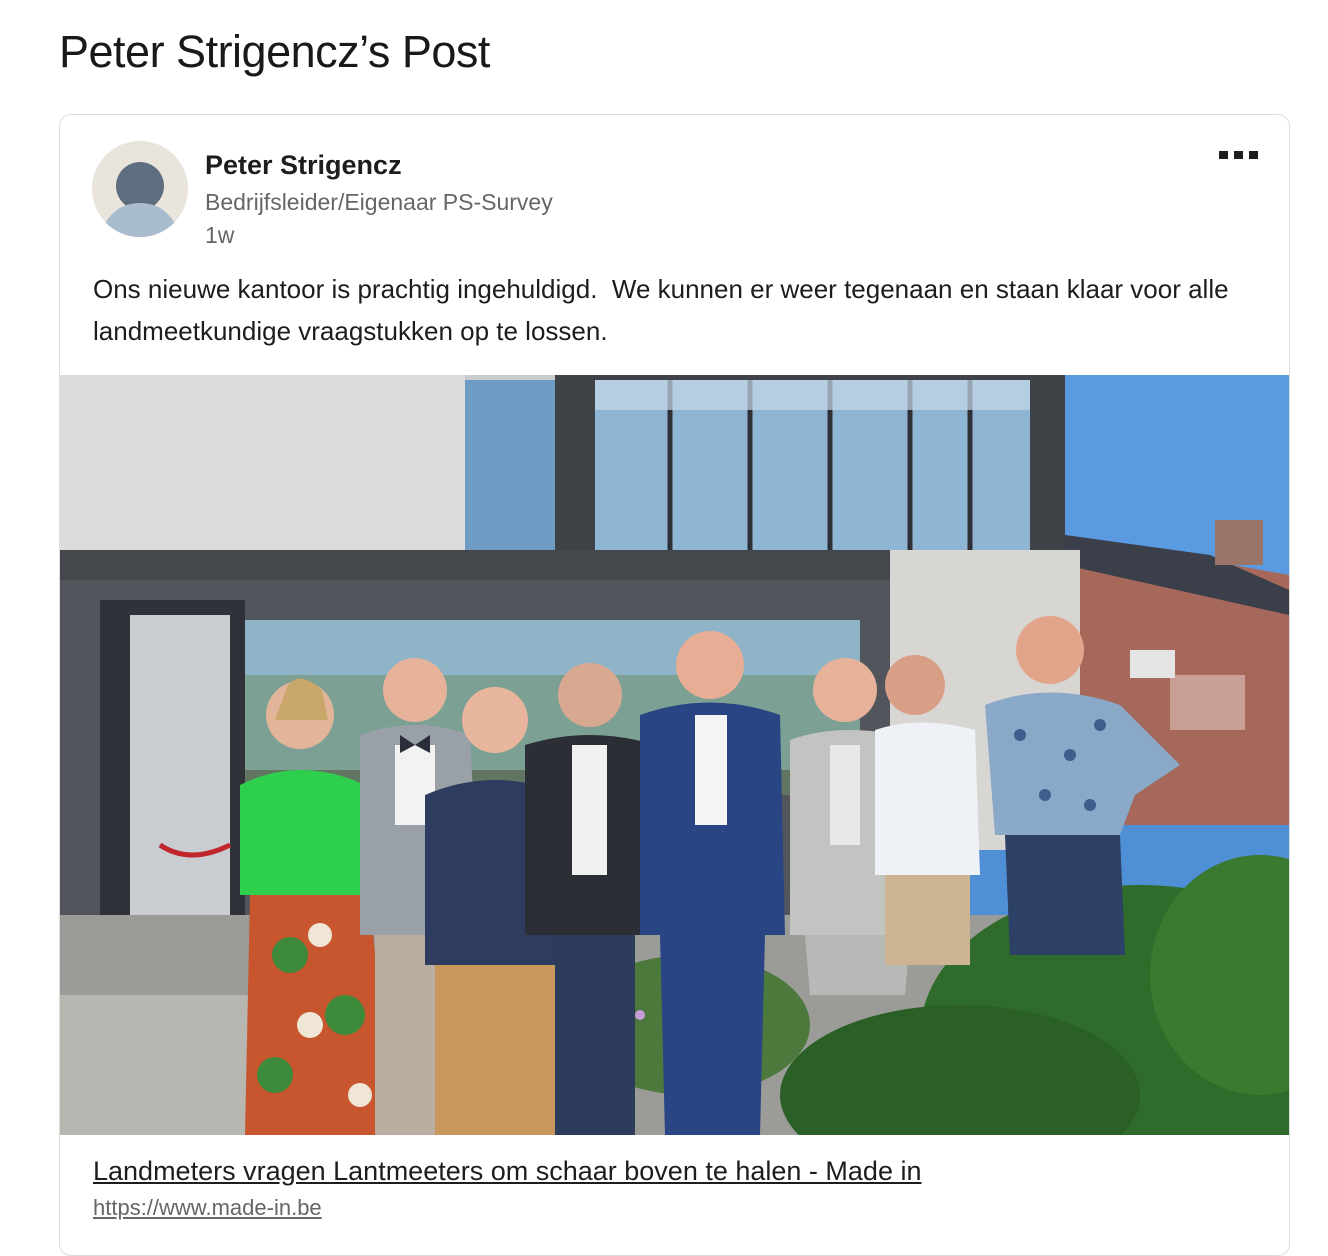  Describe the element at coordinates (303, 165) in the screenshot. I see `author-name: Peter Strigencz` at that location.